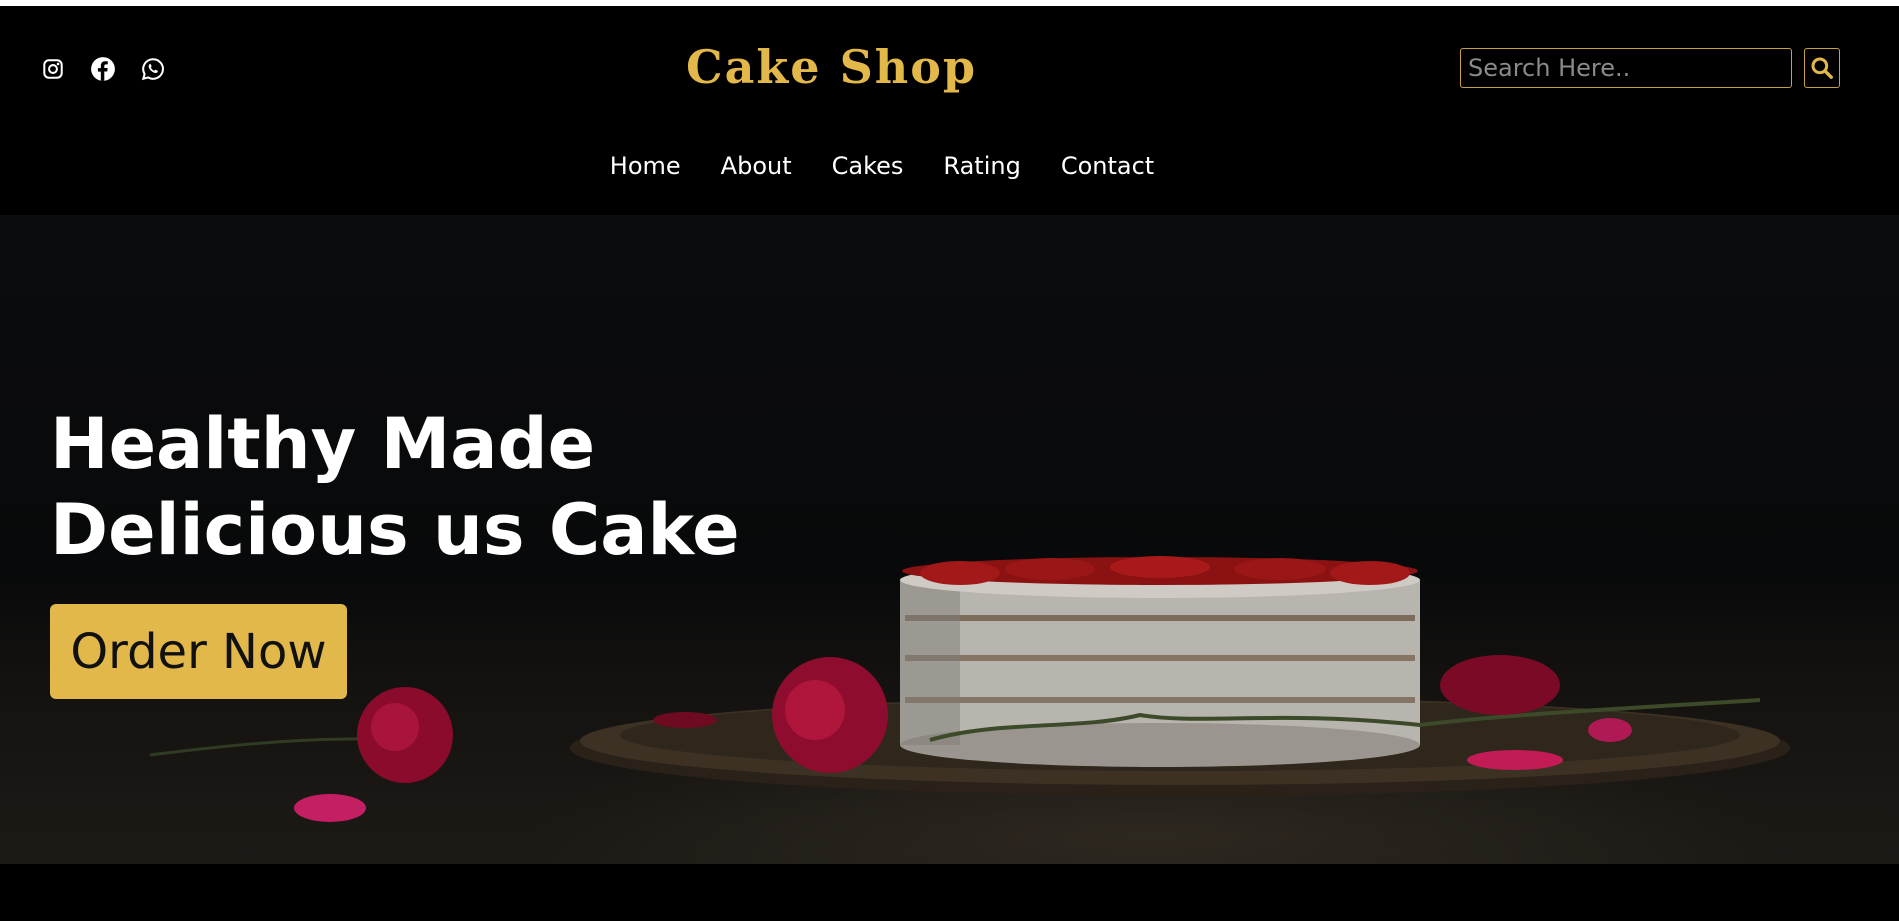 The image size is (1899, 921). Describe the element at coordinates (831, 67) in the screenshot. I see `brand-logo: Cake Shop` at that location.